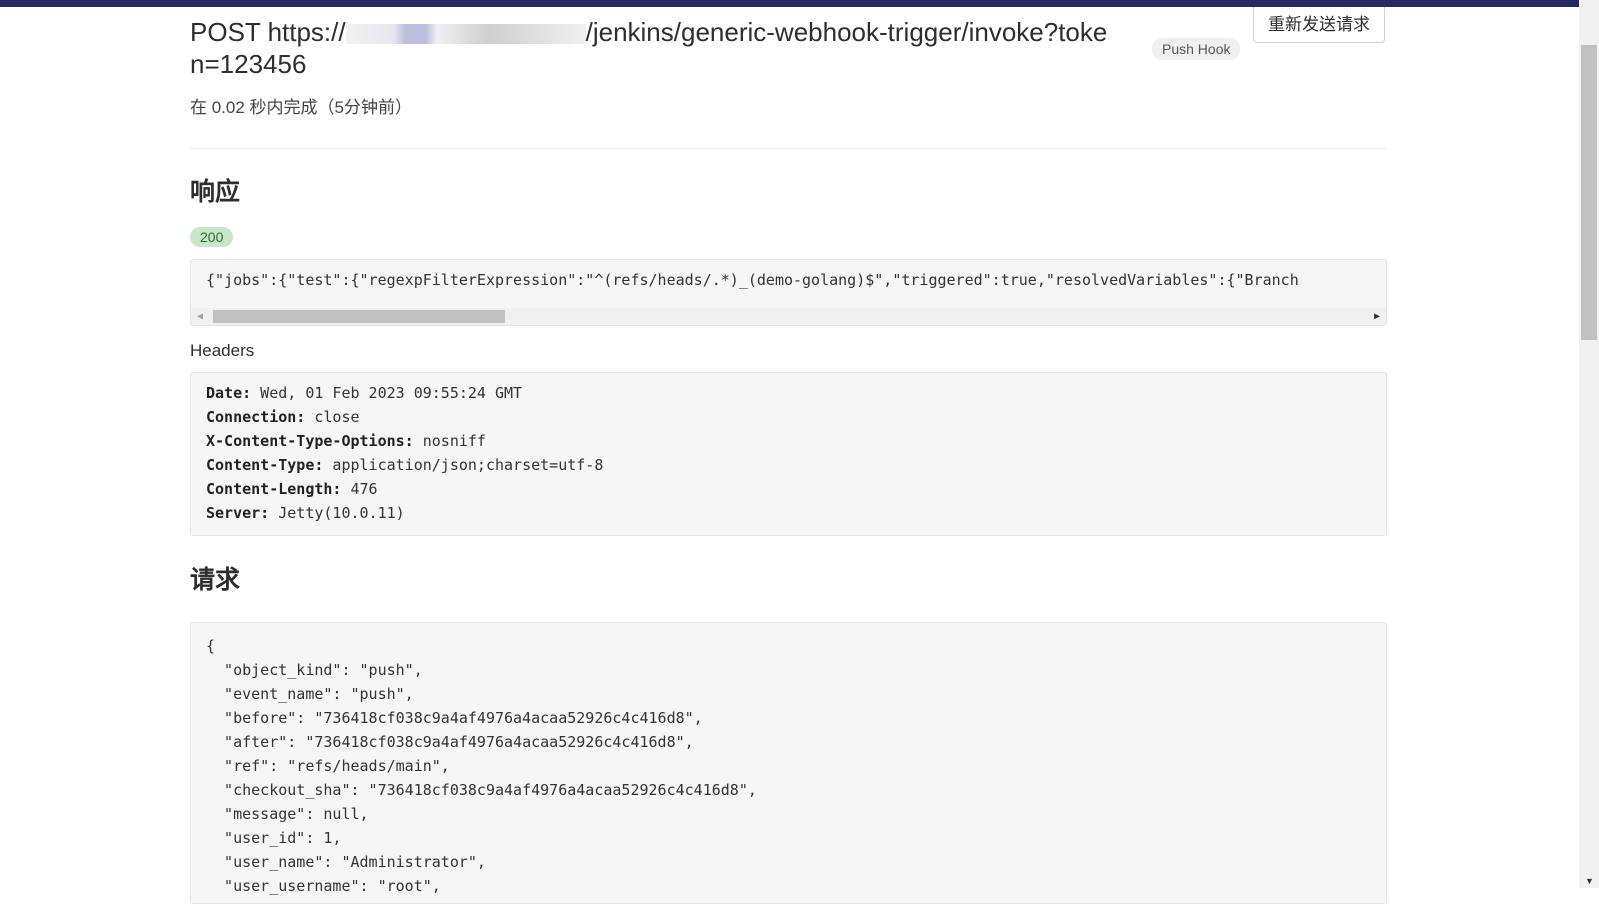  I want to click on request-method: POST, so click(225, 32).